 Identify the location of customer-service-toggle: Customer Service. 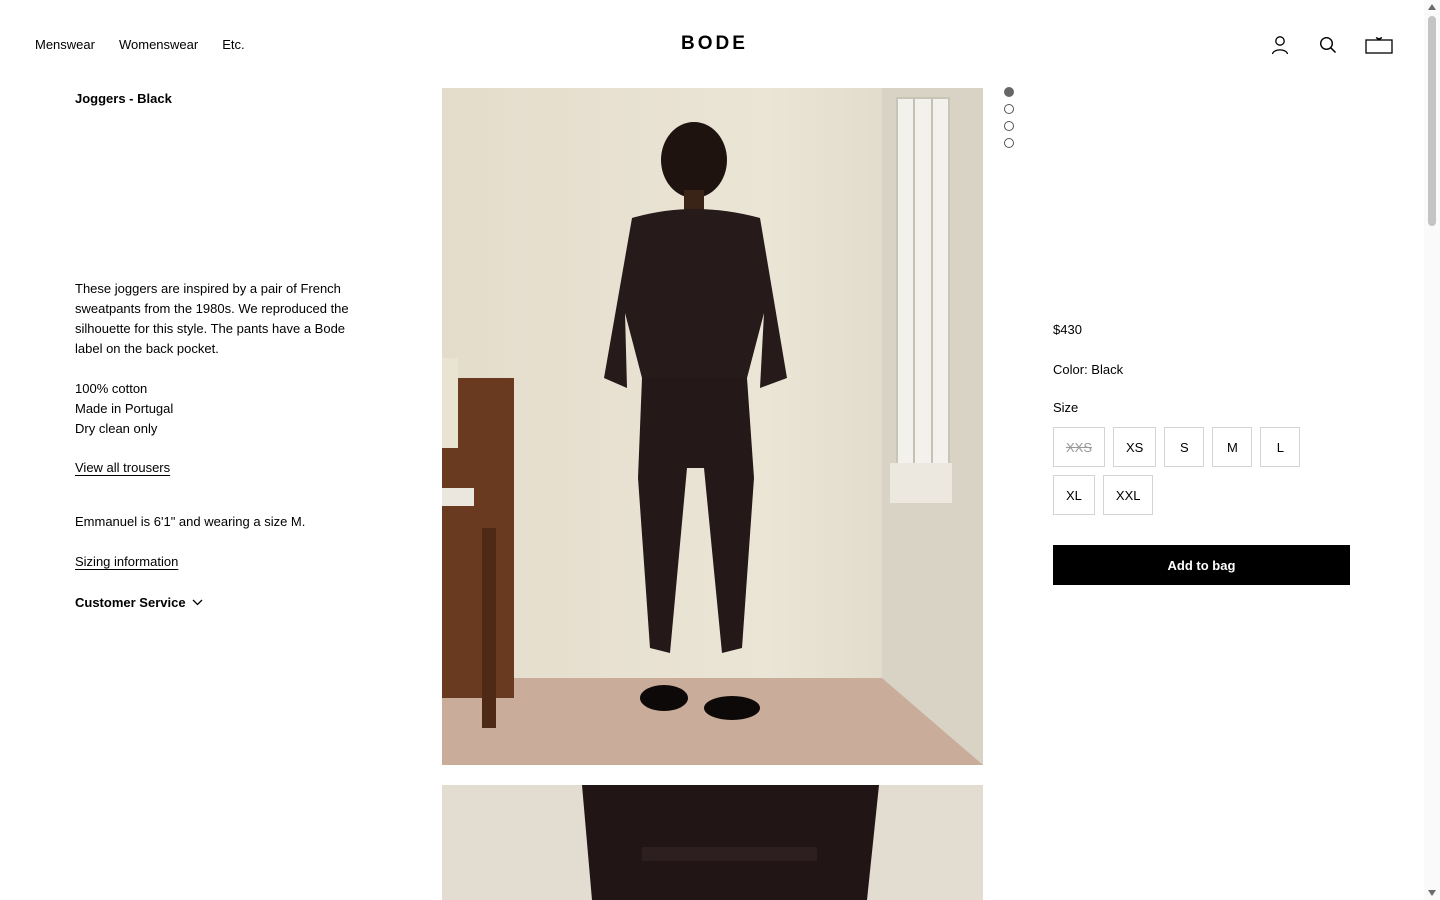
(139, 602).